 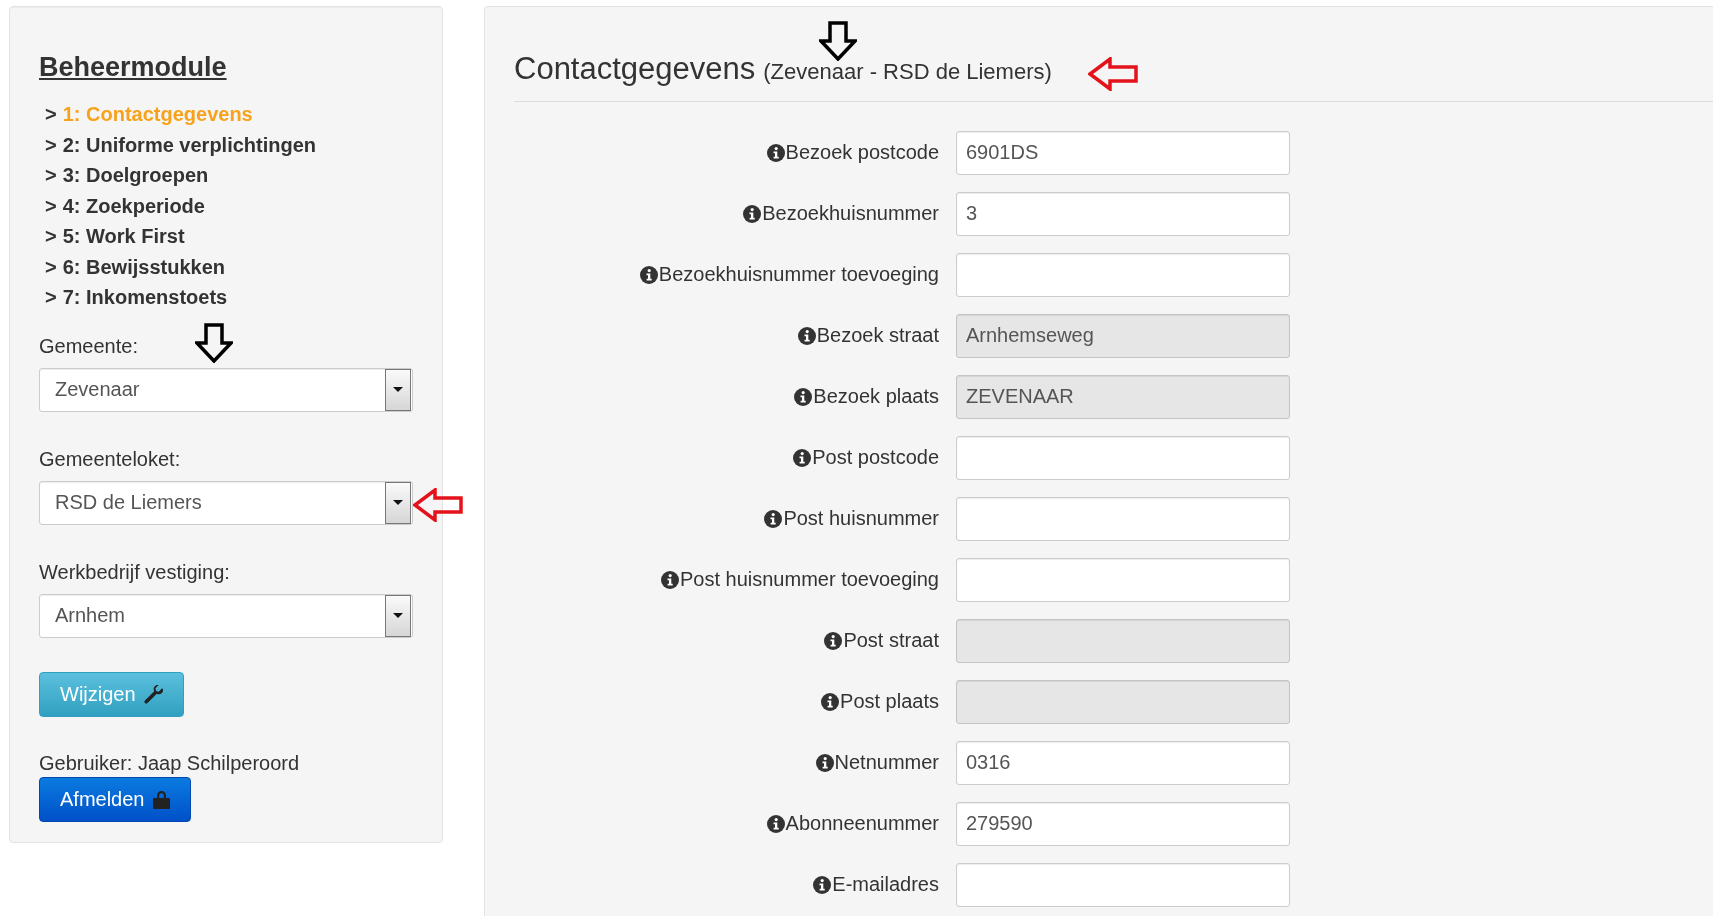 What do you see at coordinates (798, 274) in the screenshot?
I see `field-label: Bezoekhuisnummer toevoeging` at bounding box center [798, 274].